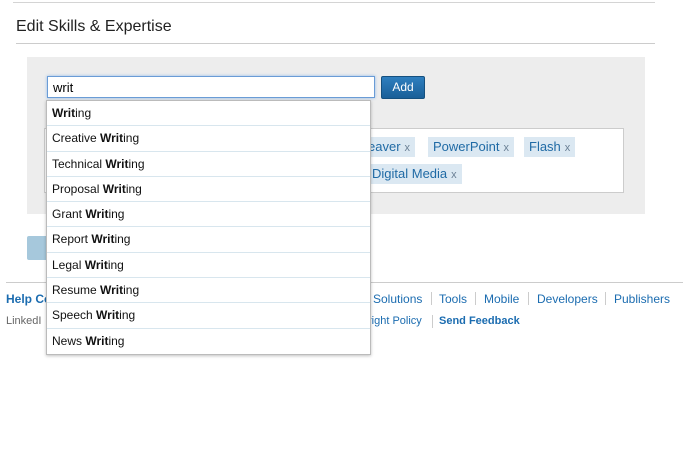 This screenshot has width=683, height=476. I want to click on suggestion-prefix: News, so click(69, 340).